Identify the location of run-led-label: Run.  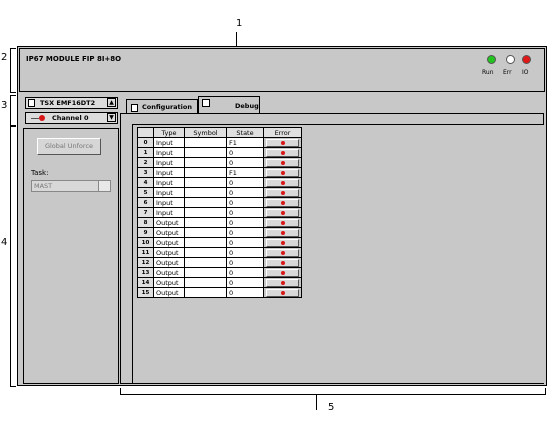
(488, 72).